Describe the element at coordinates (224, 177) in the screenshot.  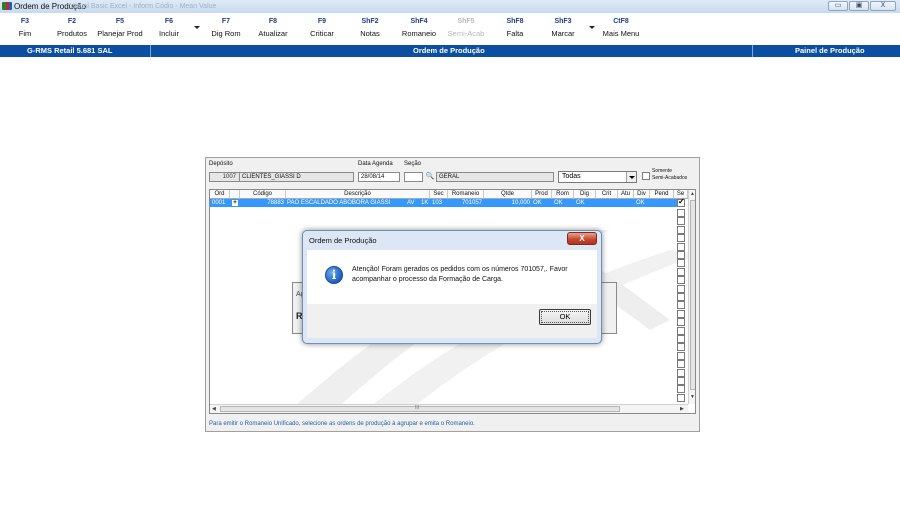
I see `deposito-code-field: 1007` at that location.